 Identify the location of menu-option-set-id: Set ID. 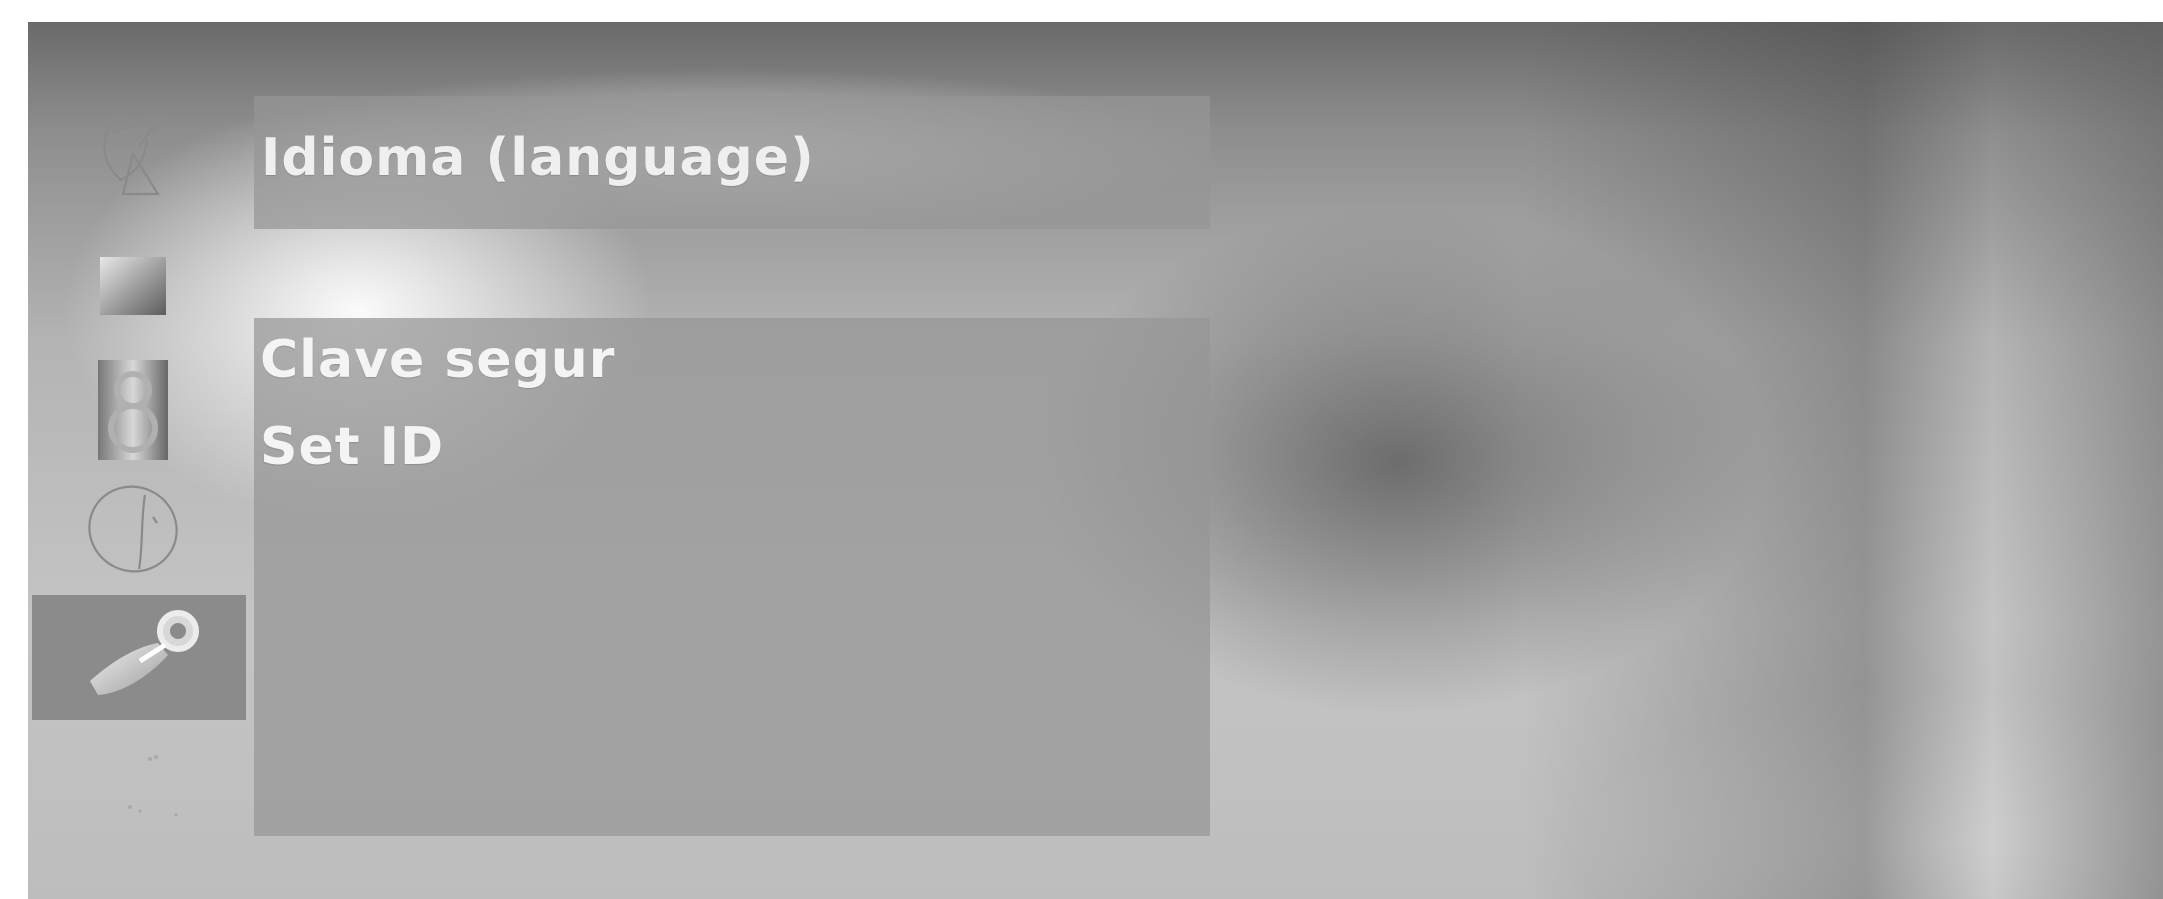
(352, 447).